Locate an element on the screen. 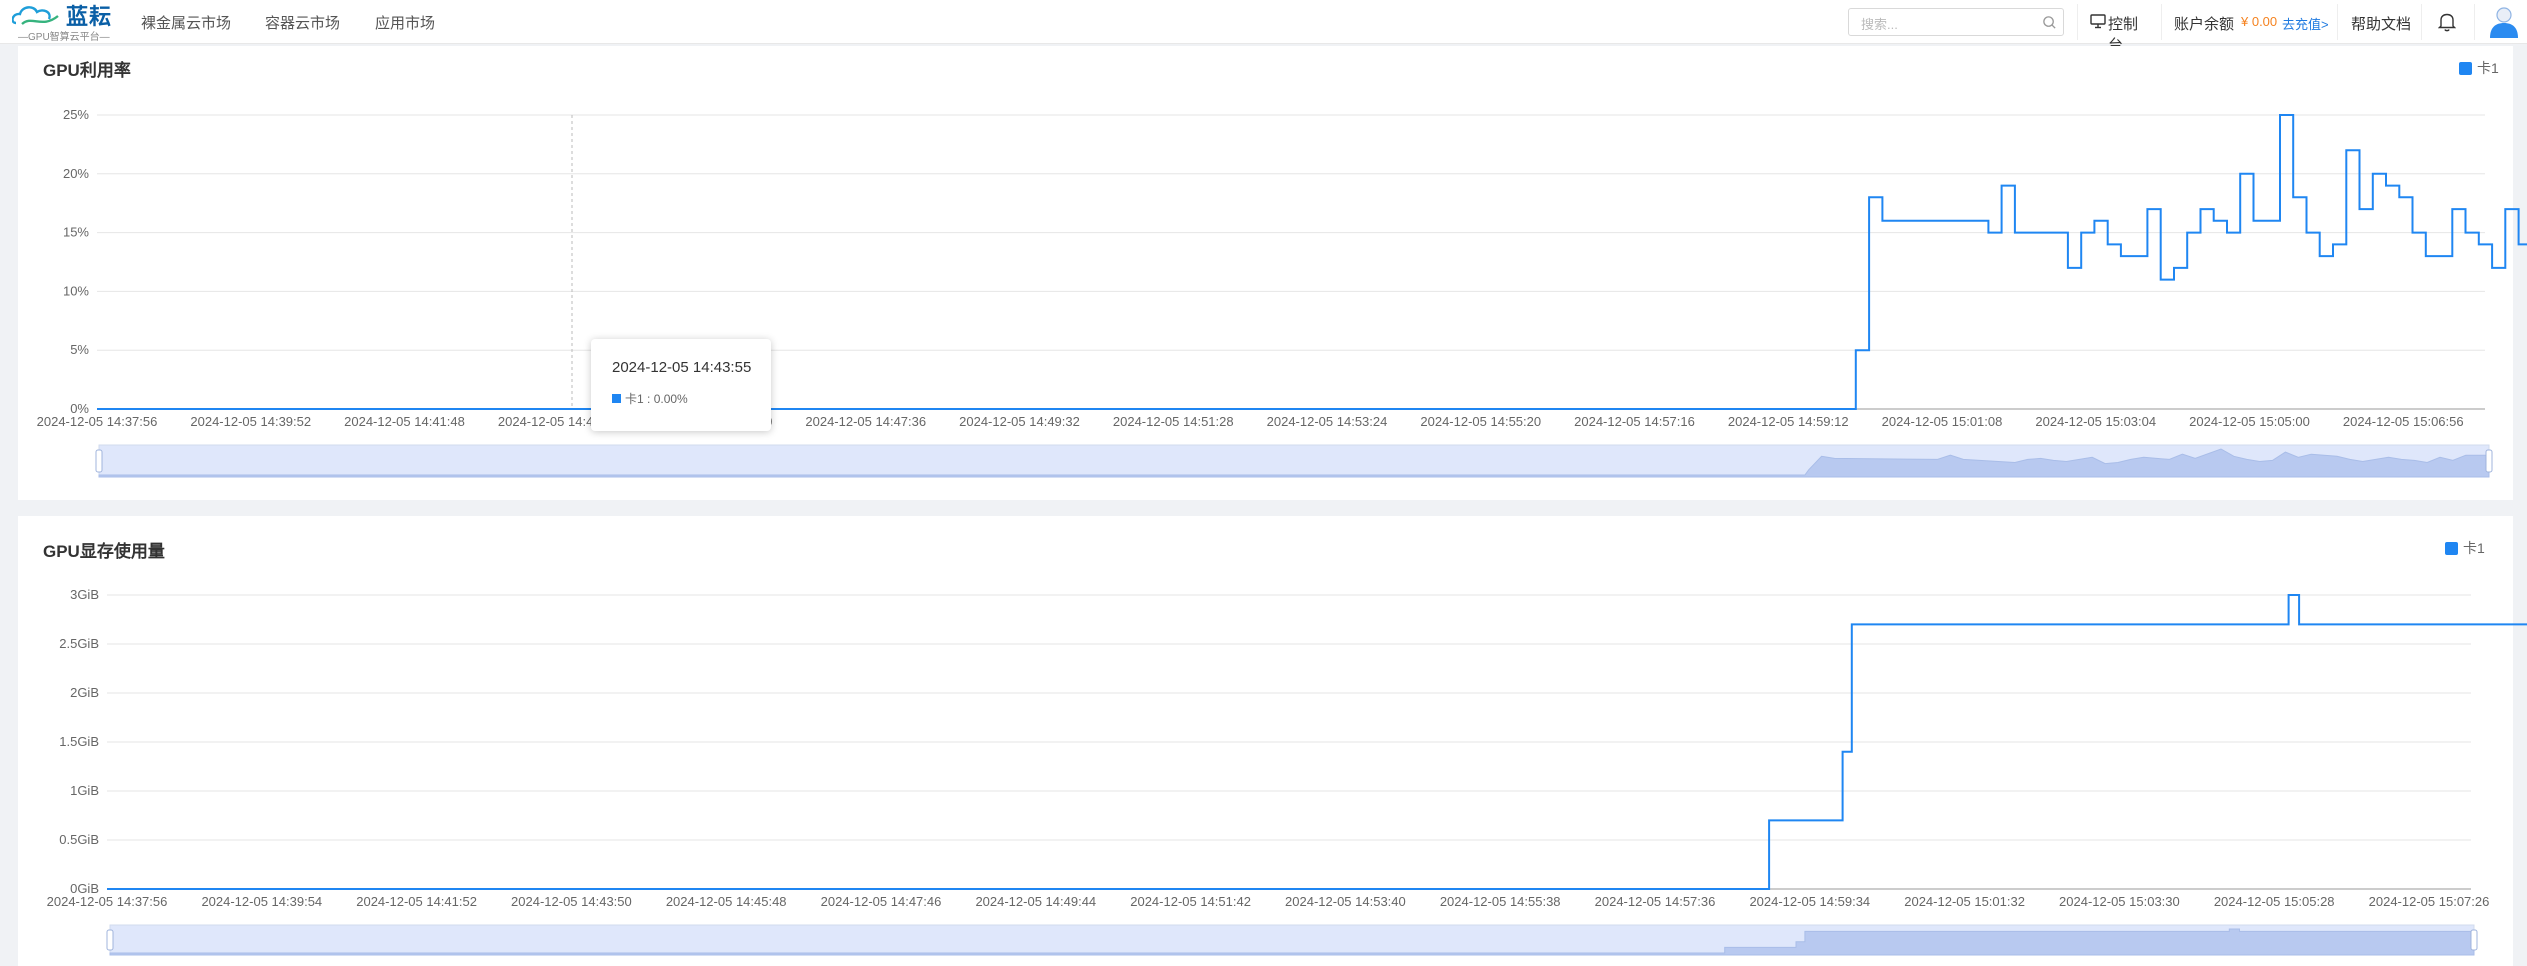 The width and height of the screenshot is (2527, 966). x-tick-label: 2024-12-05 14:51:28 is located at coordinates (1173, 421).